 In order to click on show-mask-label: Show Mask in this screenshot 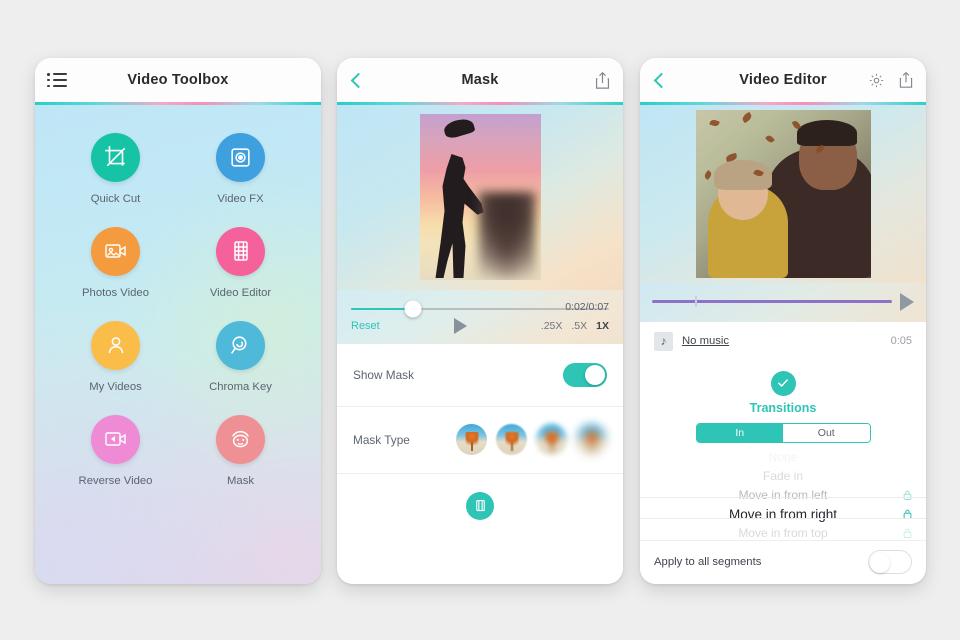, I will do `click(383, 374)`.